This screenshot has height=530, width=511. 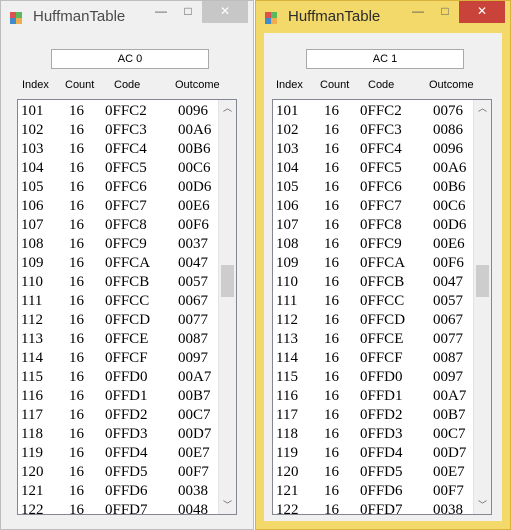 I want to click on list-item: 102 16 0FFC3 0086, so click(x=373, y=130).